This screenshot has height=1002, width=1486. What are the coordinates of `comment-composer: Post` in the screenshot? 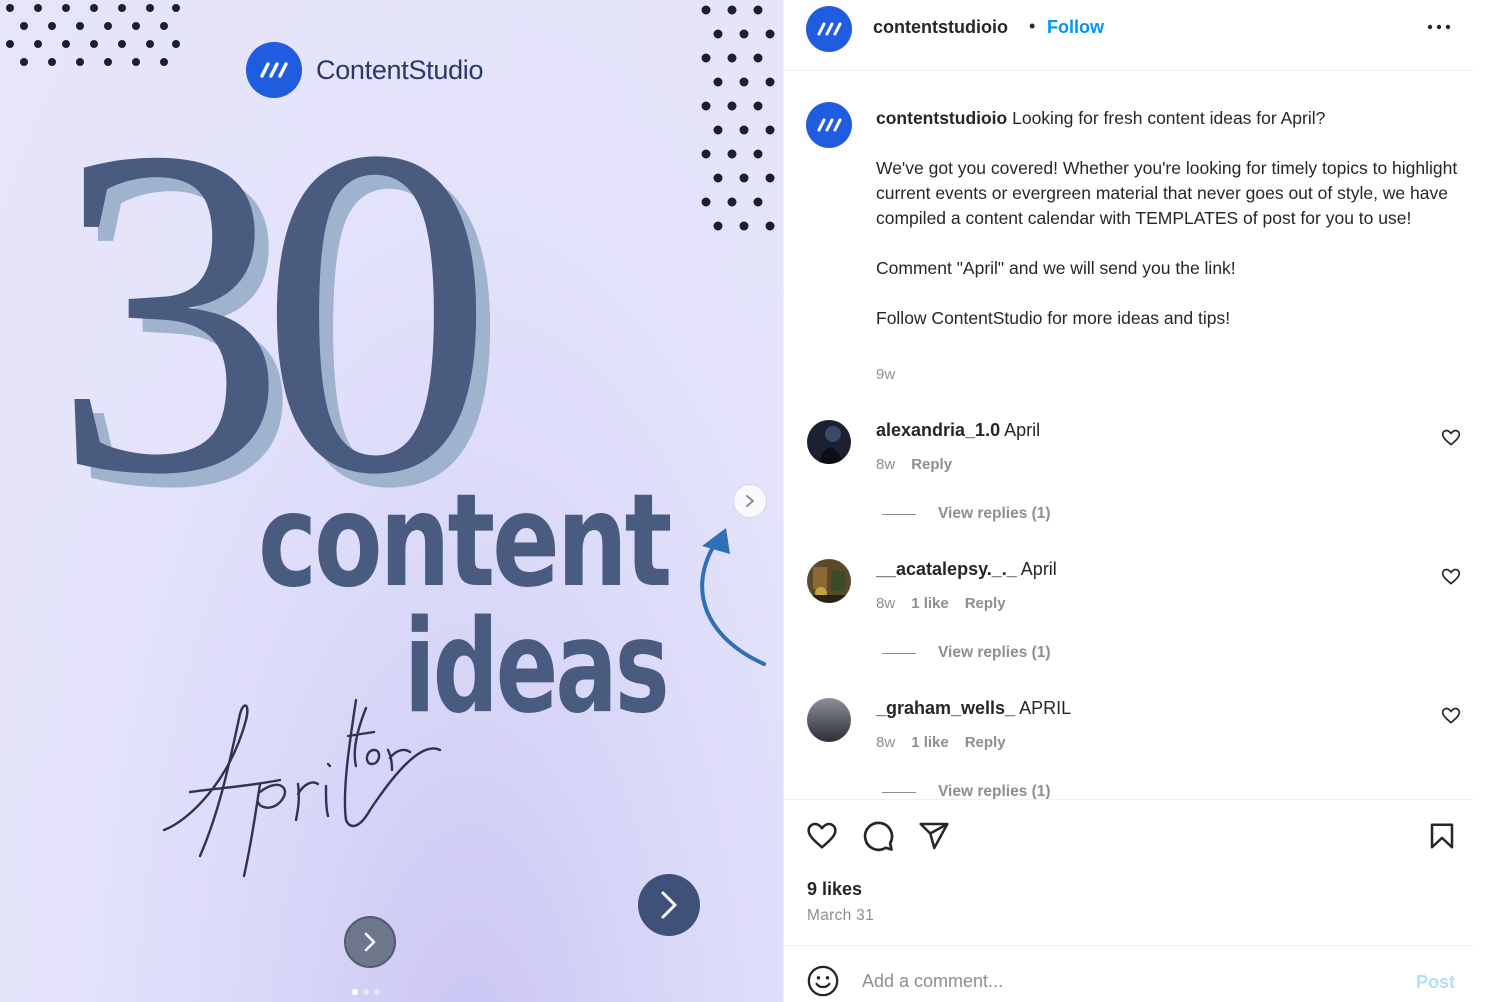 It's located at (1128, 973).